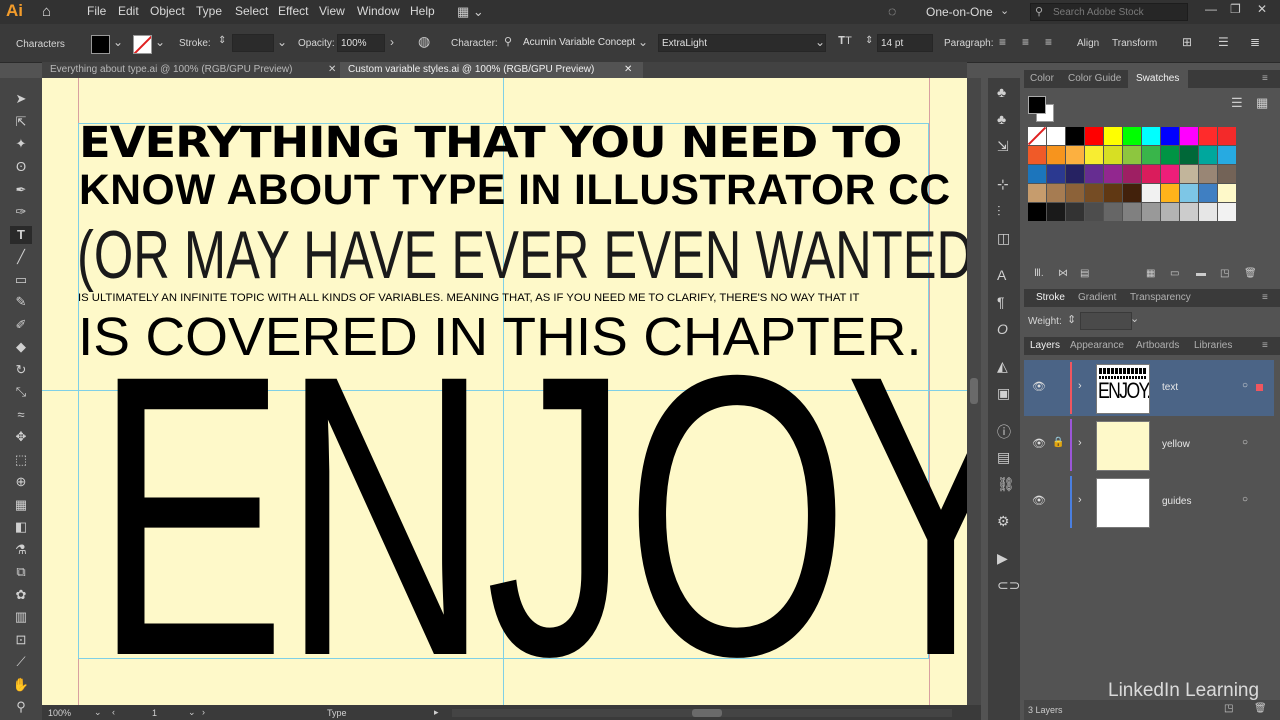 The height and width of the screenshot is (720, 1280). Describe the element at coordinates (21, 527) in the screenshot. I see `gradient-tool-icon: ◧` at that location.